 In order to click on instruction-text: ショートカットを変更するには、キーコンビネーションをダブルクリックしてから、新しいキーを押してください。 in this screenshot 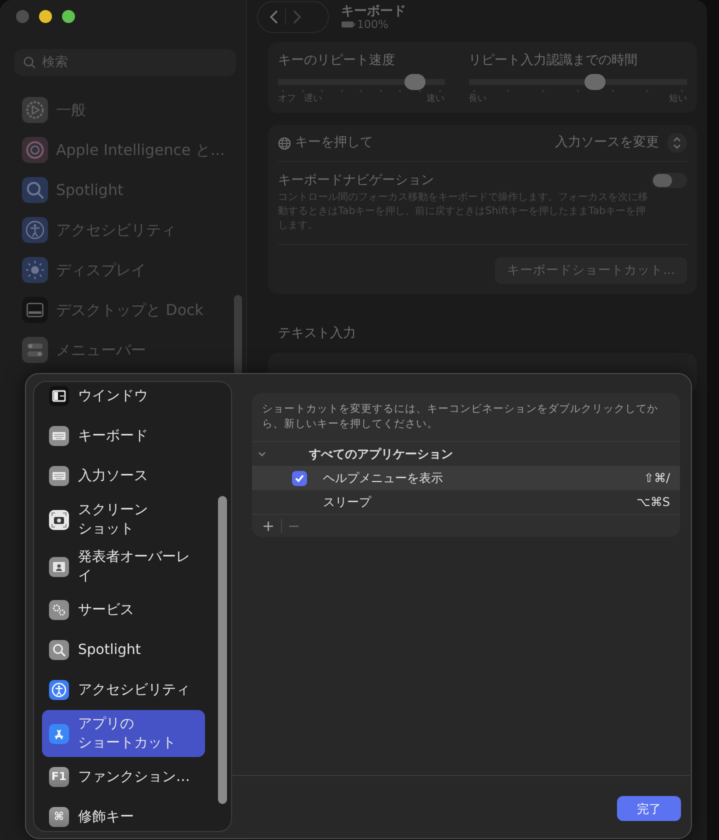, I will do `click(466, 417)`.